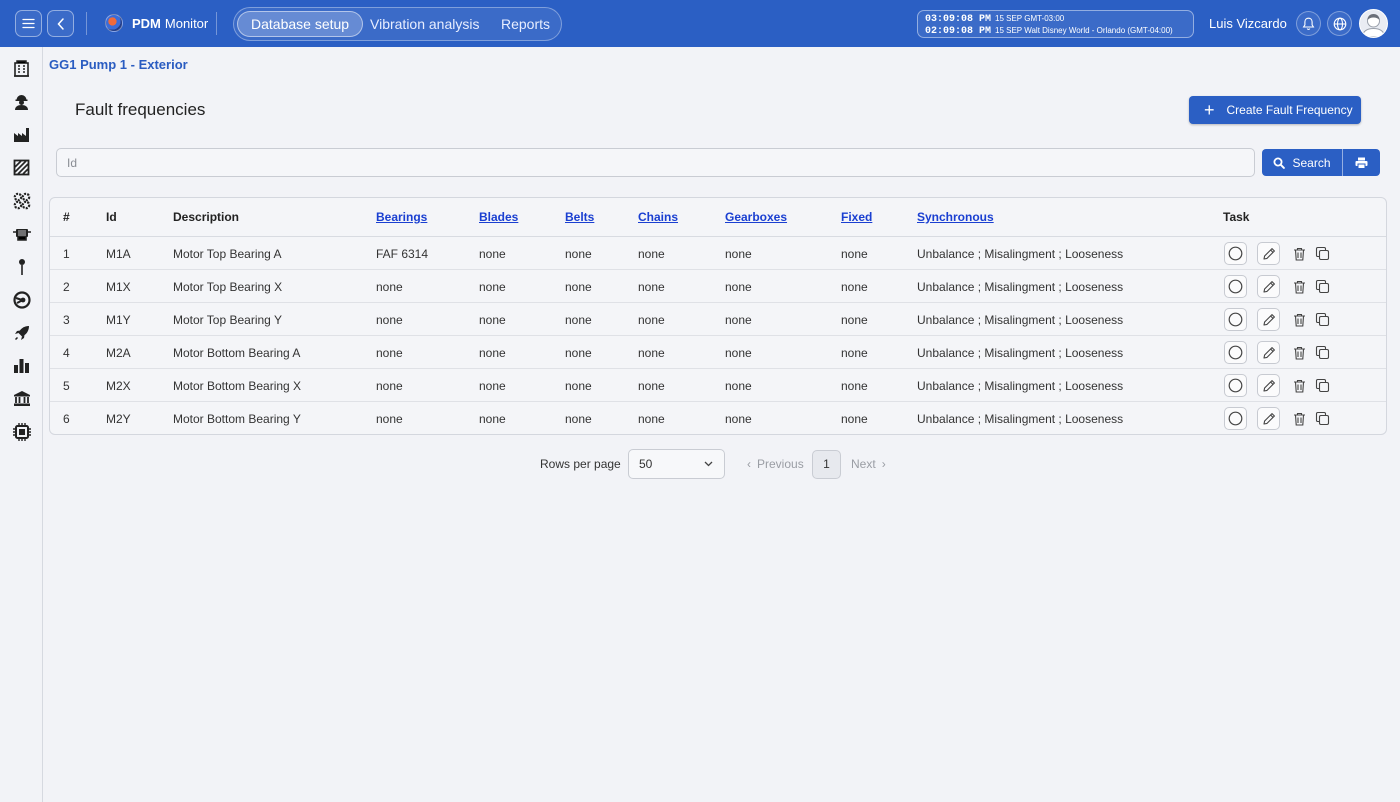  I want to click on row-gearboxes: none, so click(738, 287).